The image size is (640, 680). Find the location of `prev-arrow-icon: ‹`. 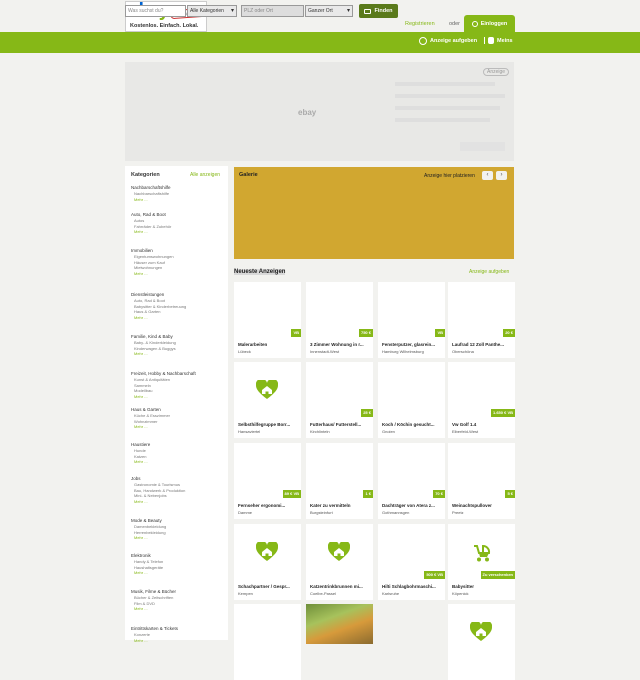

prev-arrow-icon: ‹ is located at coordinates (487, 175).